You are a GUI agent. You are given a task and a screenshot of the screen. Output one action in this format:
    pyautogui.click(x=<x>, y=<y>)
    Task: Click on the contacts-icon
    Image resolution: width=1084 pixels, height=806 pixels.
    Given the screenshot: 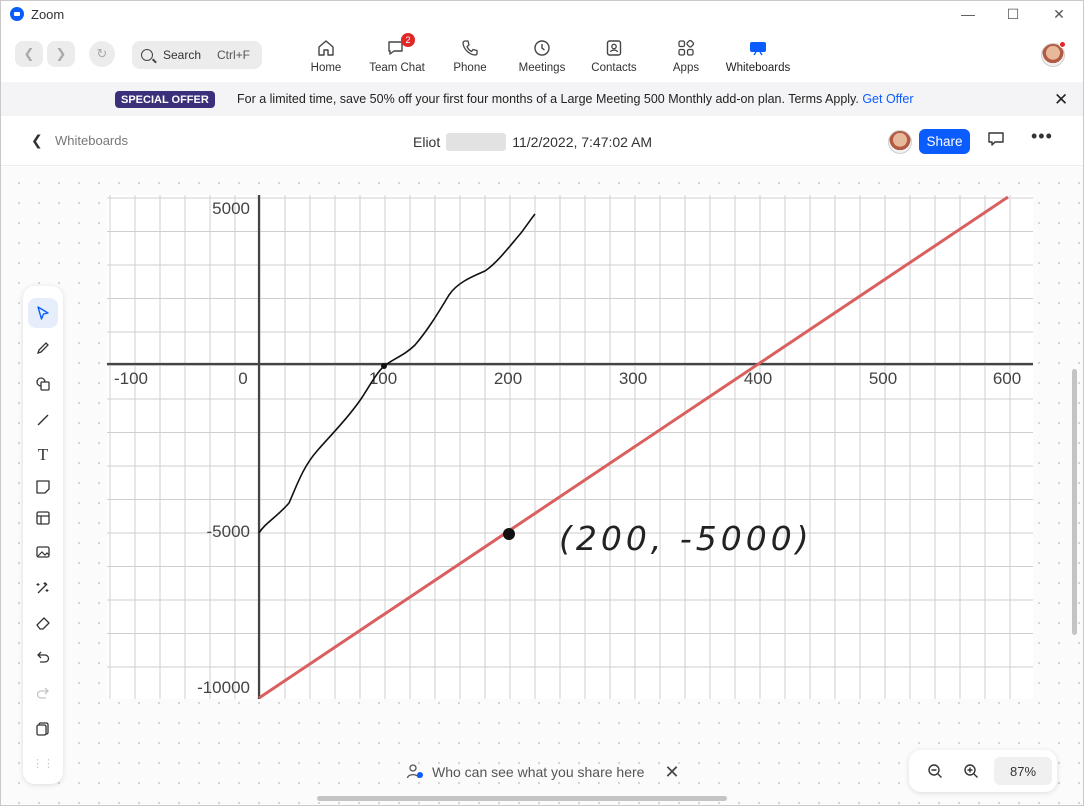 What is the action you would take?
    pyautogui.click(x=614, y=48)
    